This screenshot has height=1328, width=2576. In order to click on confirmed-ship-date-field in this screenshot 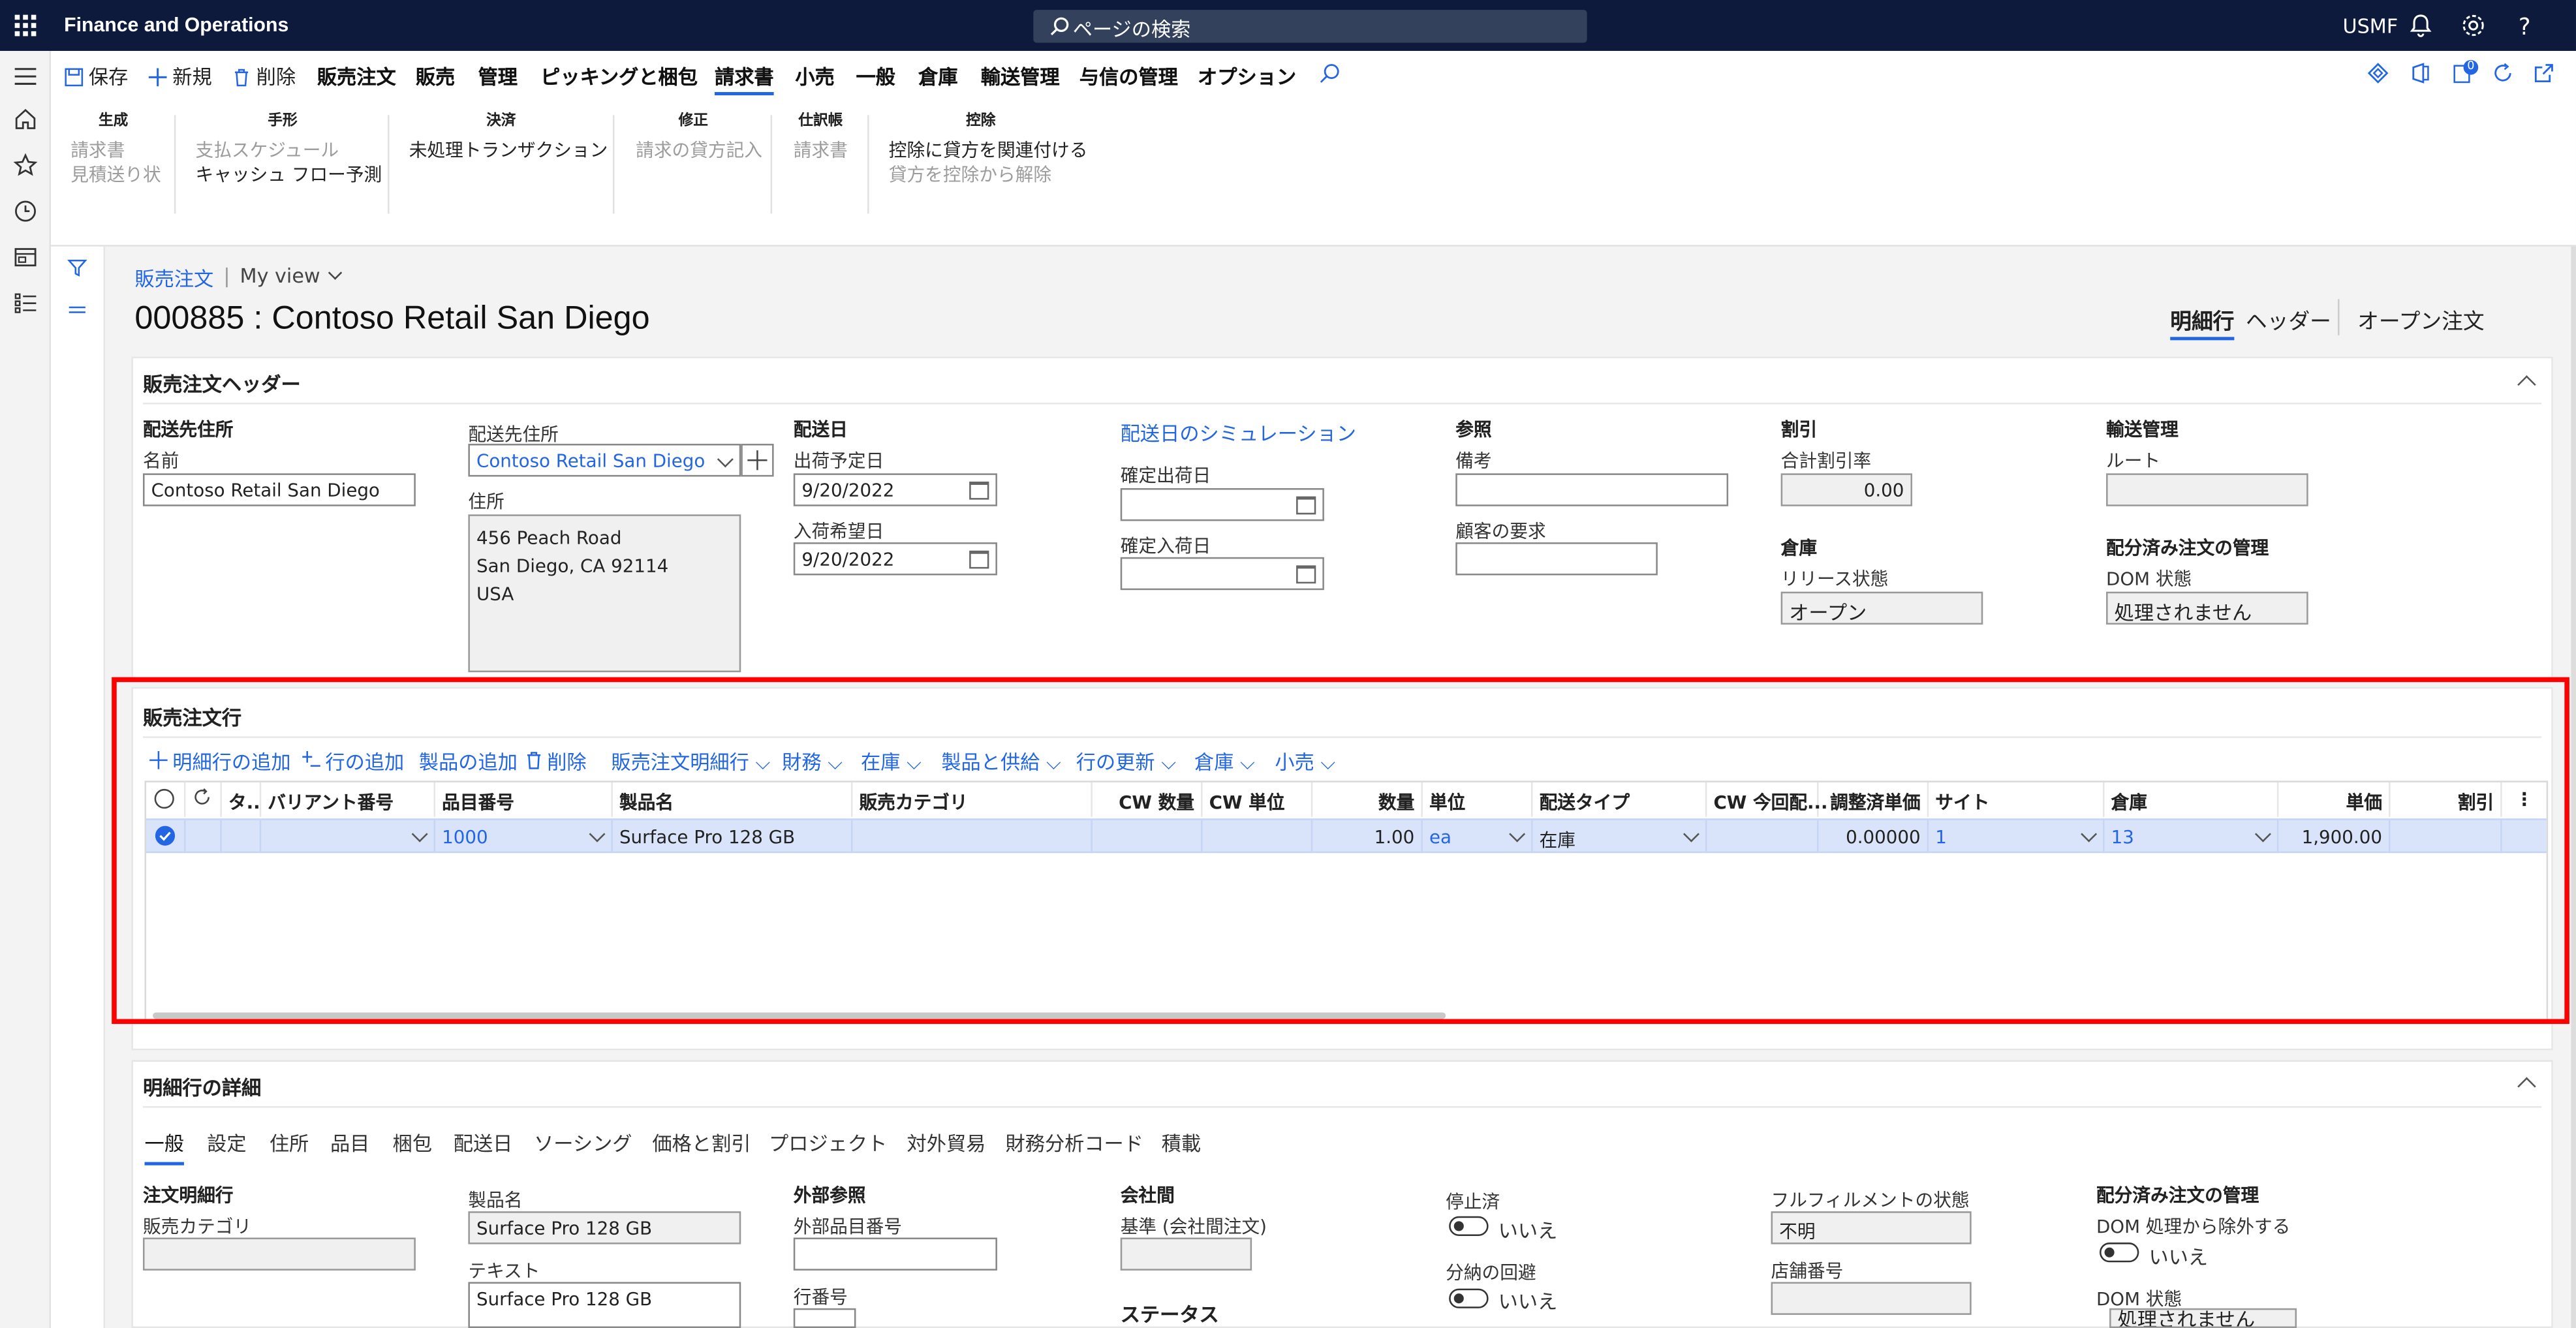, I will do `click(1222, 505)`.